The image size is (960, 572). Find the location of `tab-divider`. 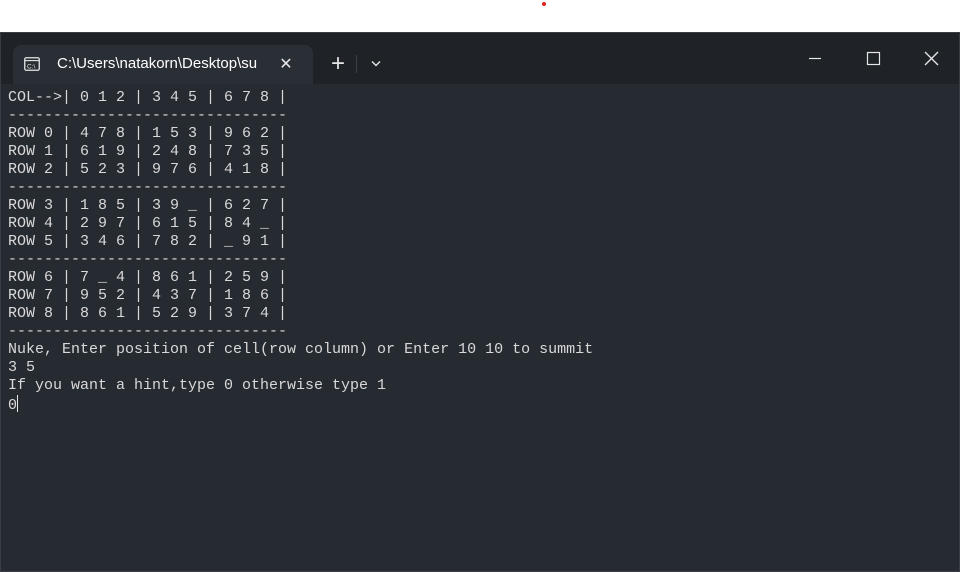

tab-divider is located at coordinates (356, 64).